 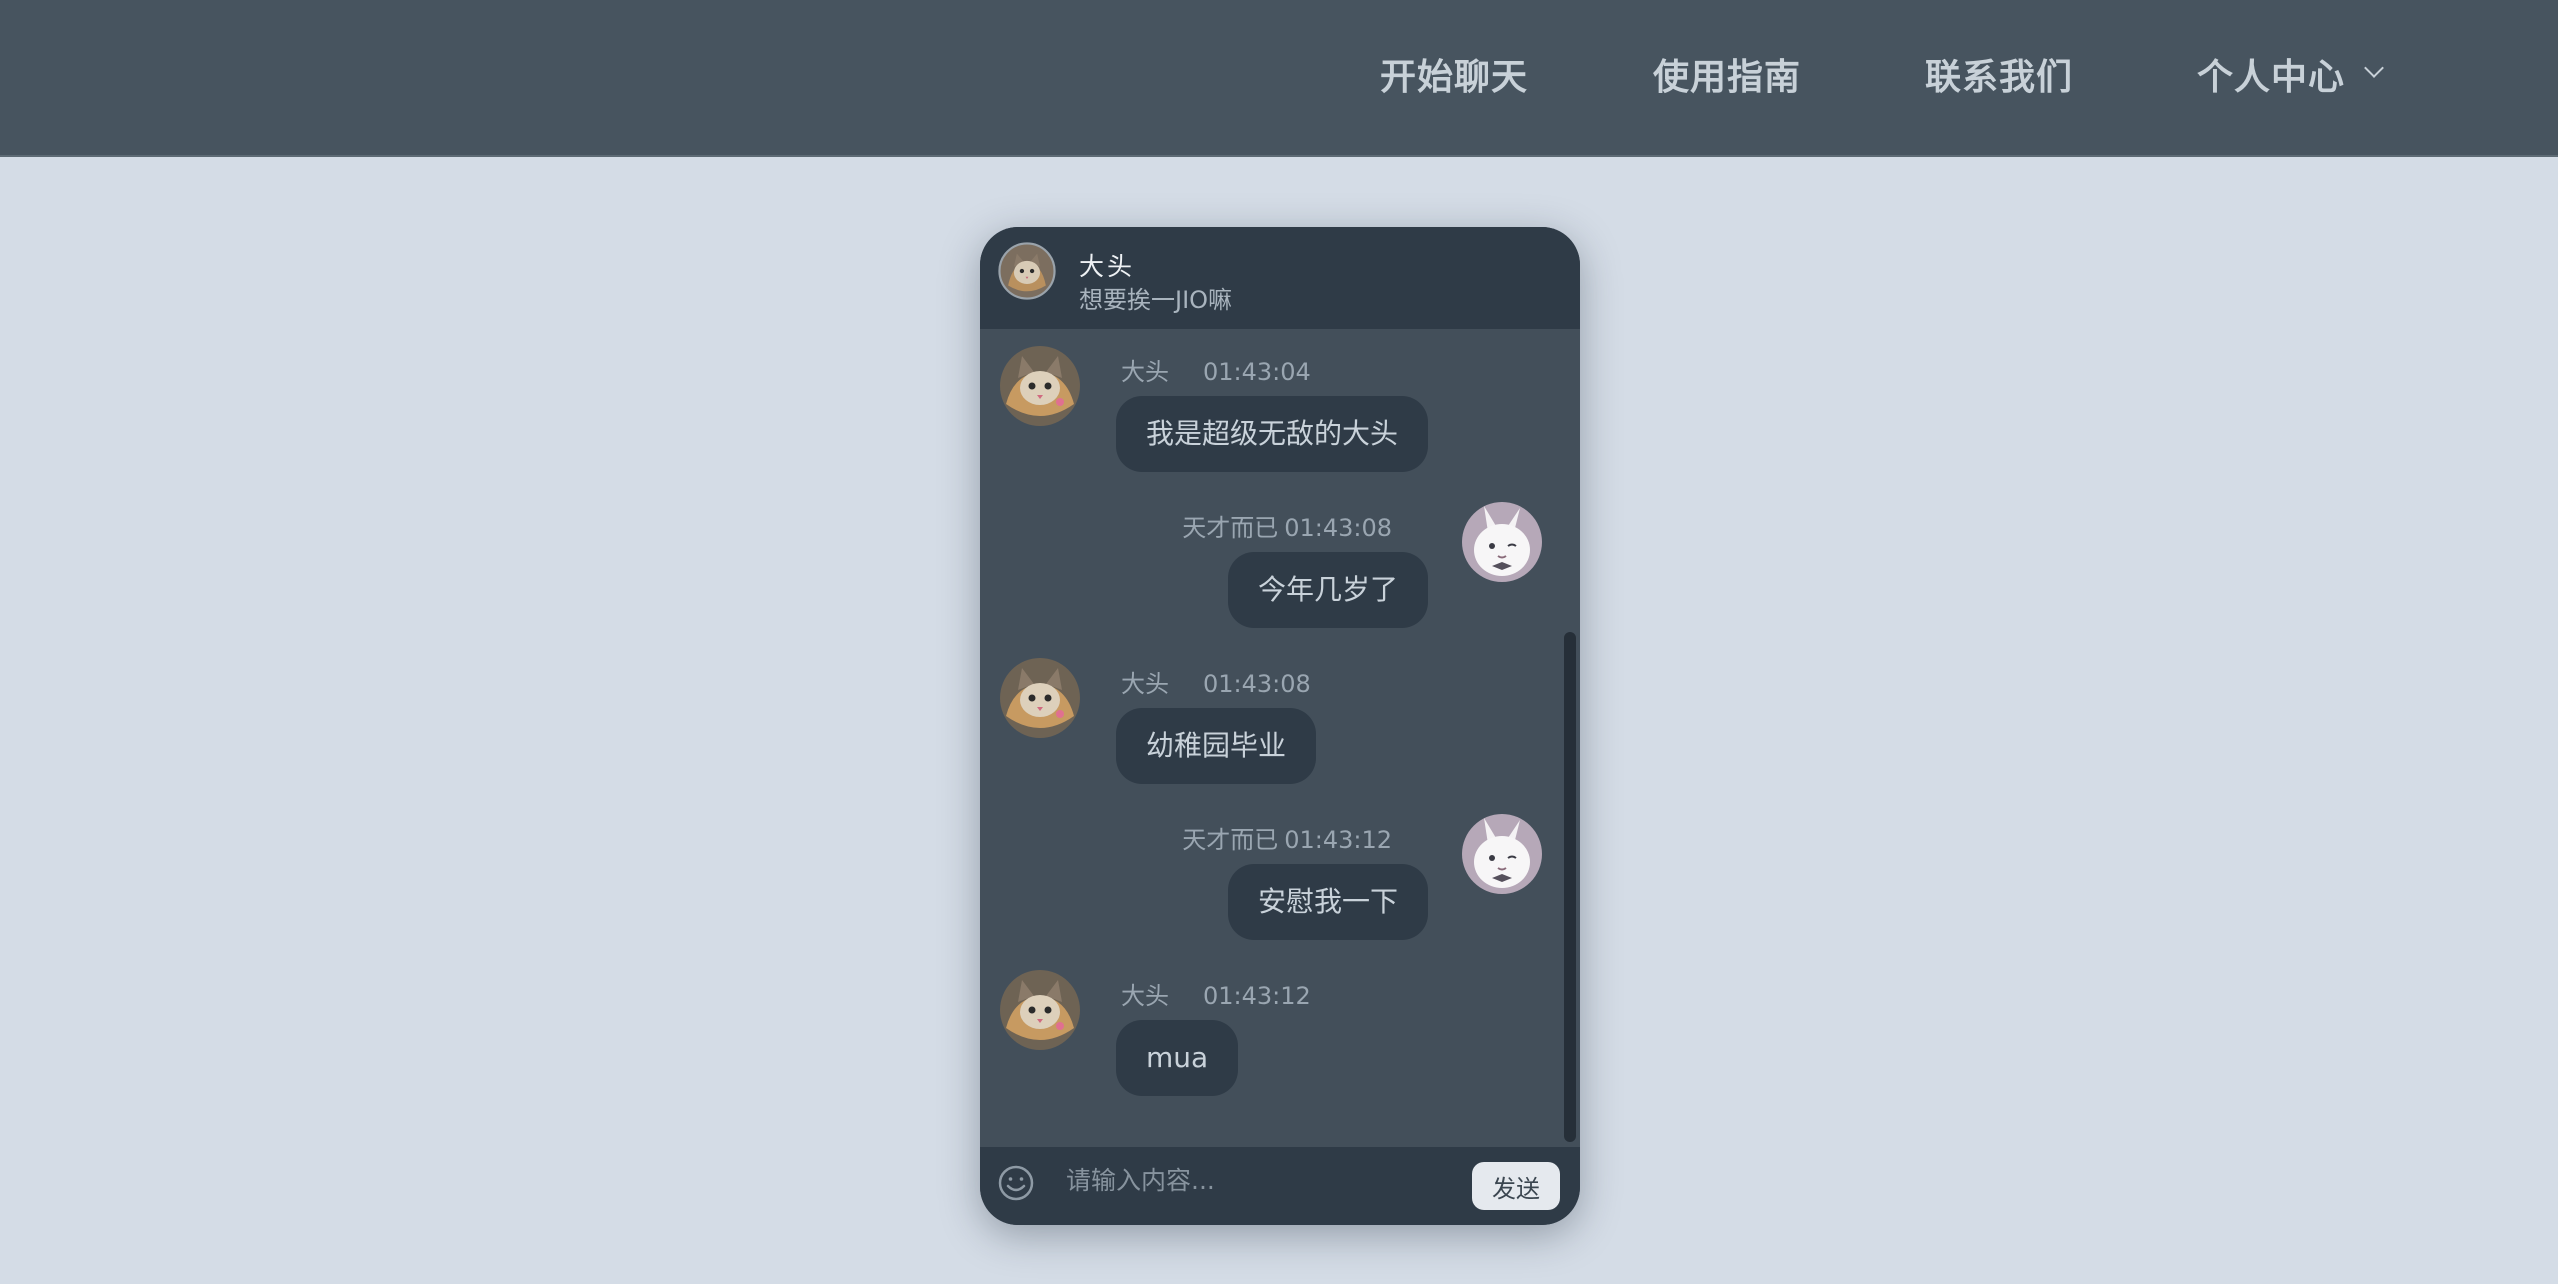 What do you see at coordinates (1107, 266) in the screenshot?
I see `chat-contact-name: 大头` at bounding box center [1107, 266].